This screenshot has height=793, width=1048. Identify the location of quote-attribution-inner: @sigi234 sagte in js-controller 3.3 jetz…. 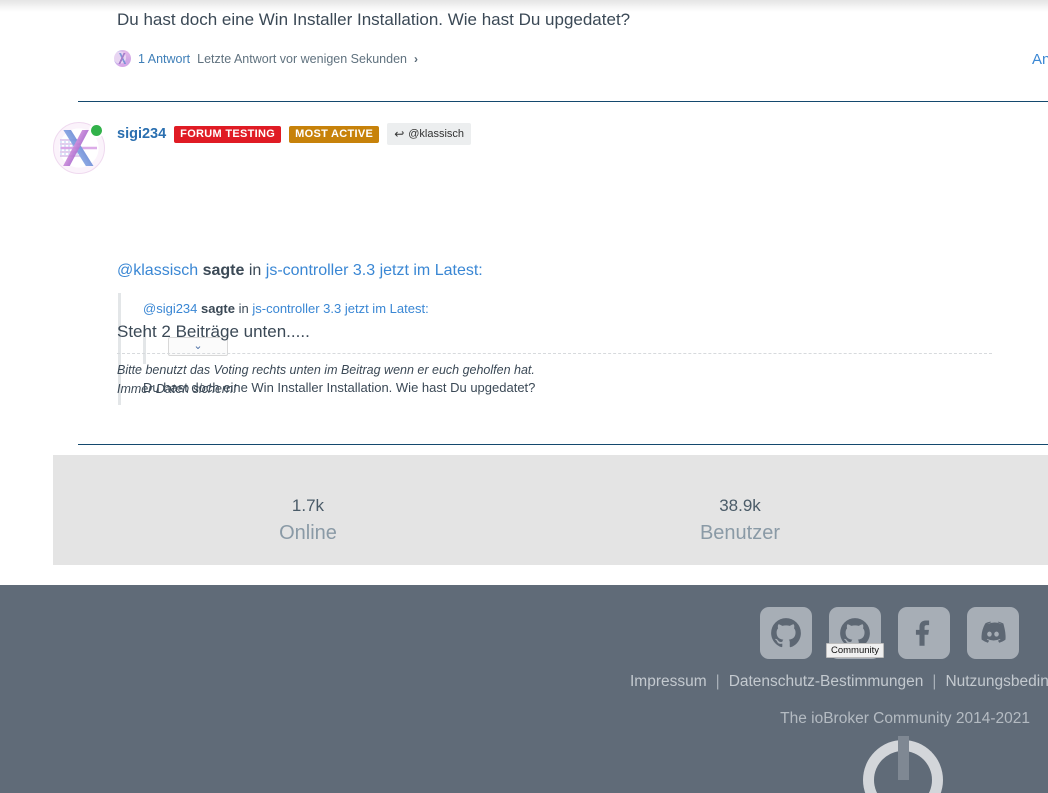
(570, 308).